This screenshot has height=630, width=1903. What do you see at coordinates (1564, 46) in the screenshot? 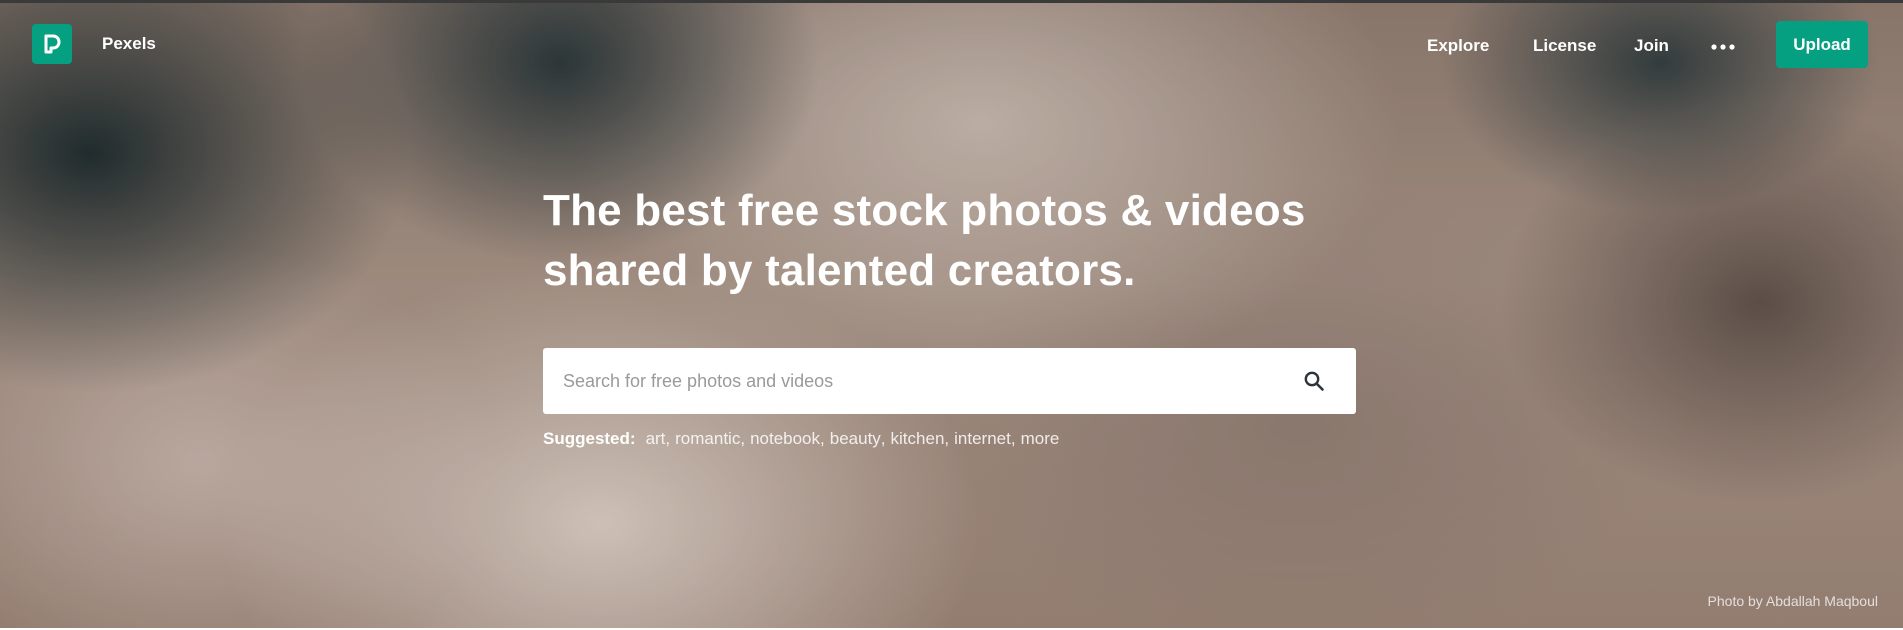
I see `nav-license-link: License` at bounding box center [1564, 46].